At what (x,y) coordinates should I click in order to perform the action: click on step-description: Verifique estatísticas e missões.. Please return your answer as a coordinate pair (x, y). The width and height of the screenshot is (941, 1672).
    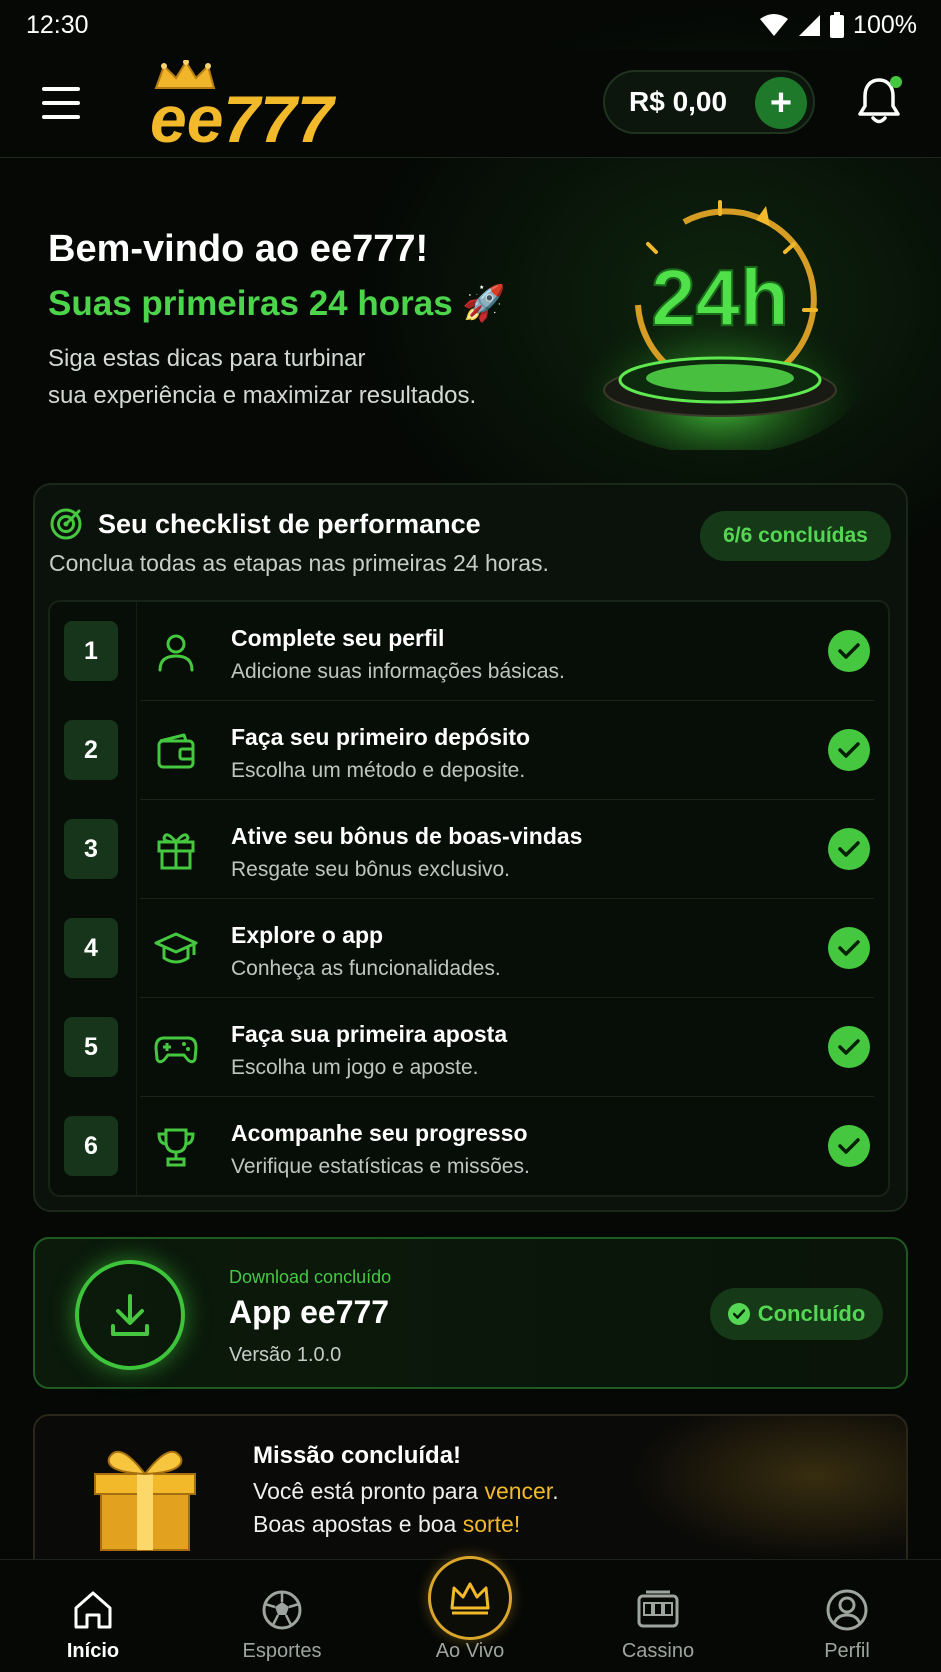
    Looking at the image, I should click on (380, 1166).